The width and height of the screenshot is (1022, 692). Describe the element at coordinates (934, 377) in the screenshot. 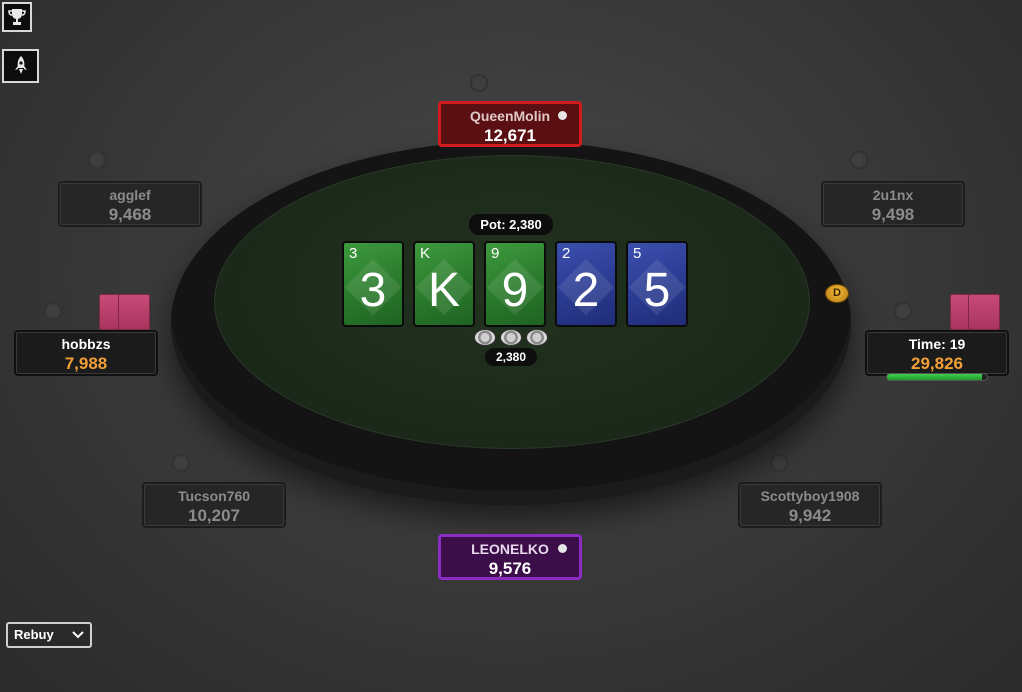

I see `turn-timer-fill` at that location.